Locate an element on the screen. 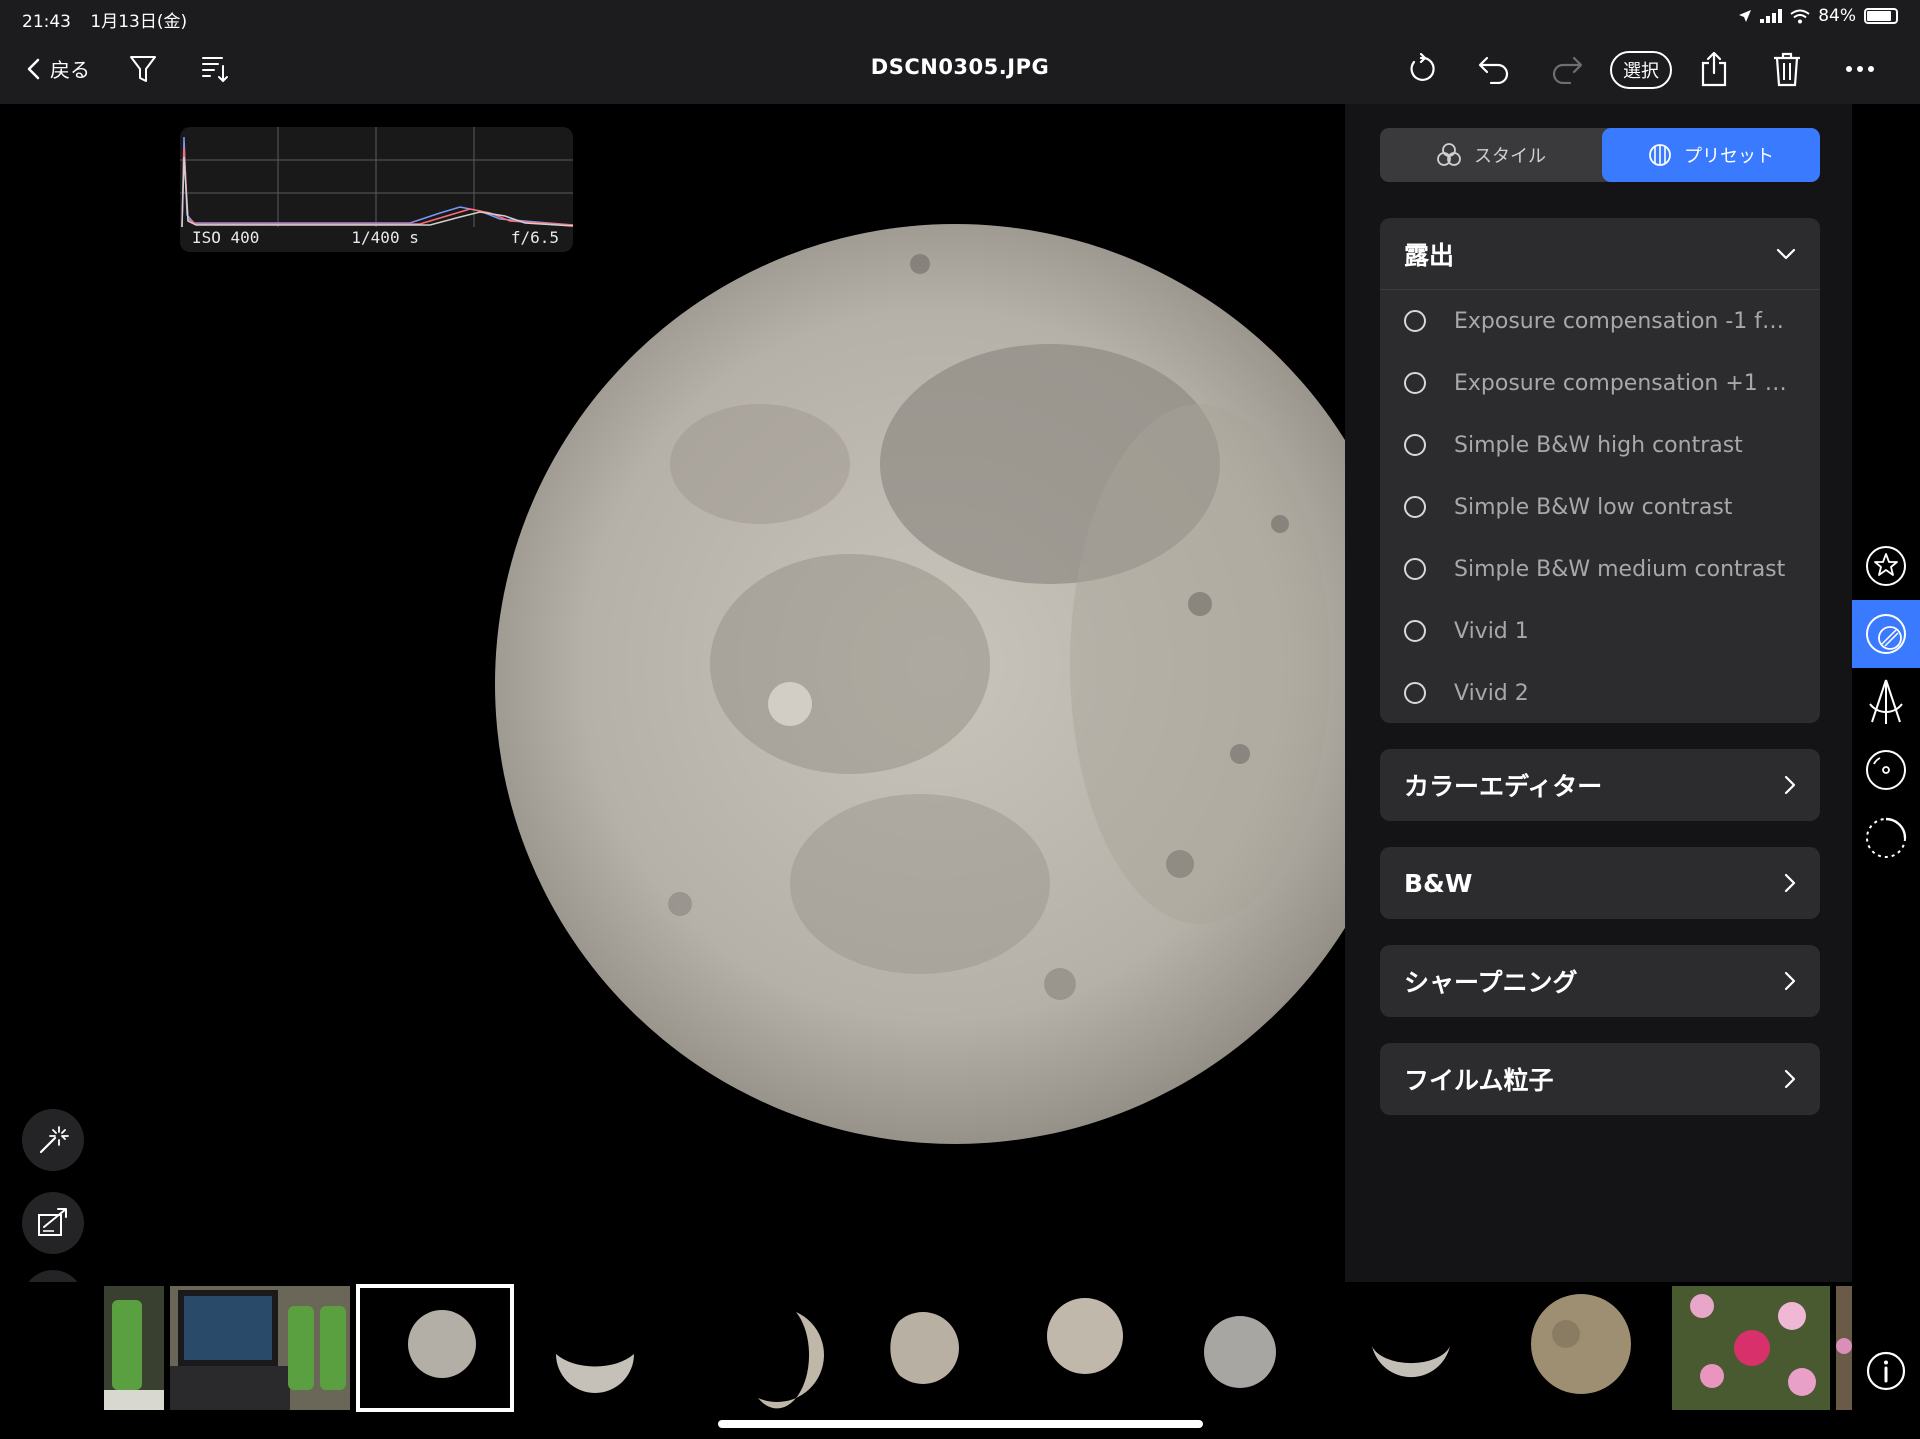 The height and width of the screenshot is (1439, 1920). preset-label: Simple B&W high contrast is located at coordinates (1598, 445).